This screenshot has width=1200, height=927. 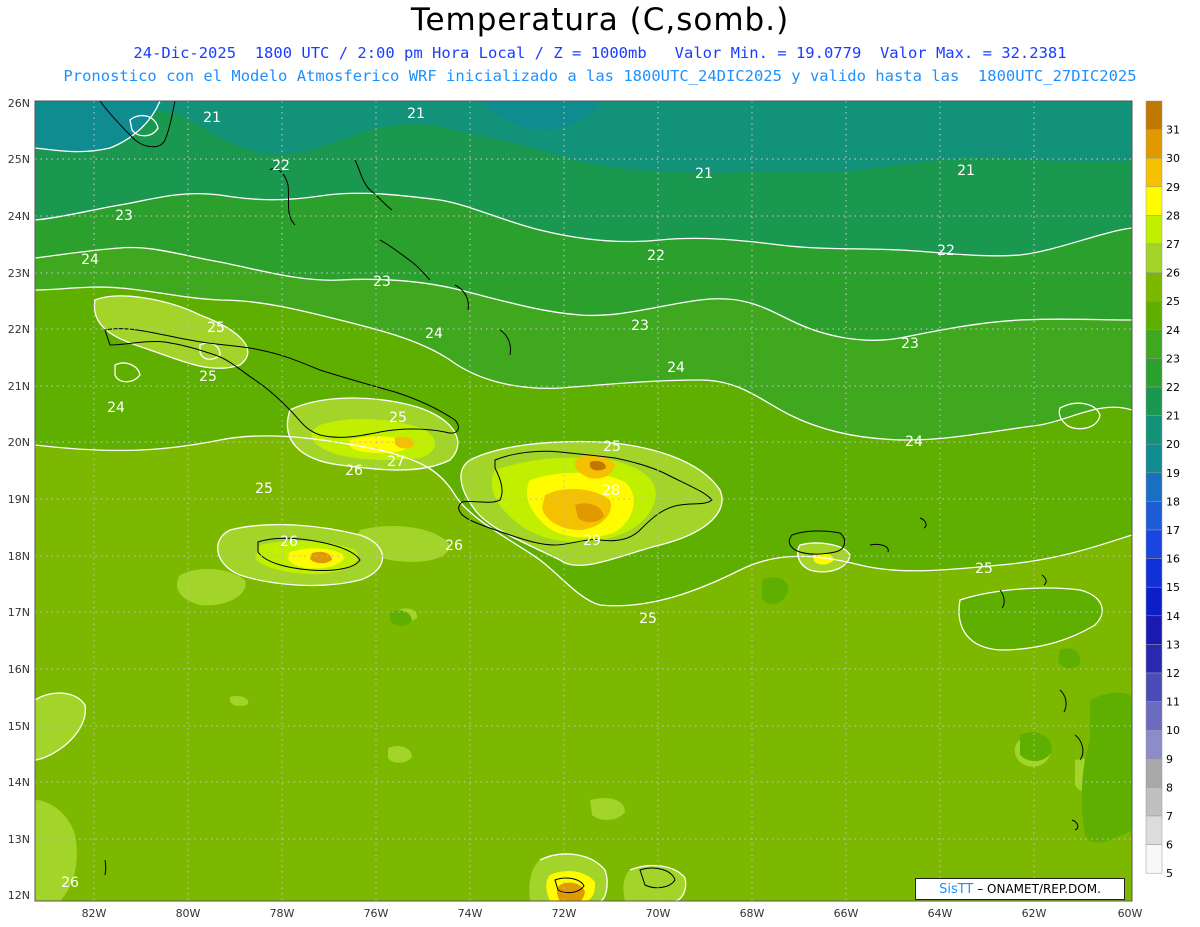 I want to click on colorbar-label: 29, so click(x=1173, y=187).